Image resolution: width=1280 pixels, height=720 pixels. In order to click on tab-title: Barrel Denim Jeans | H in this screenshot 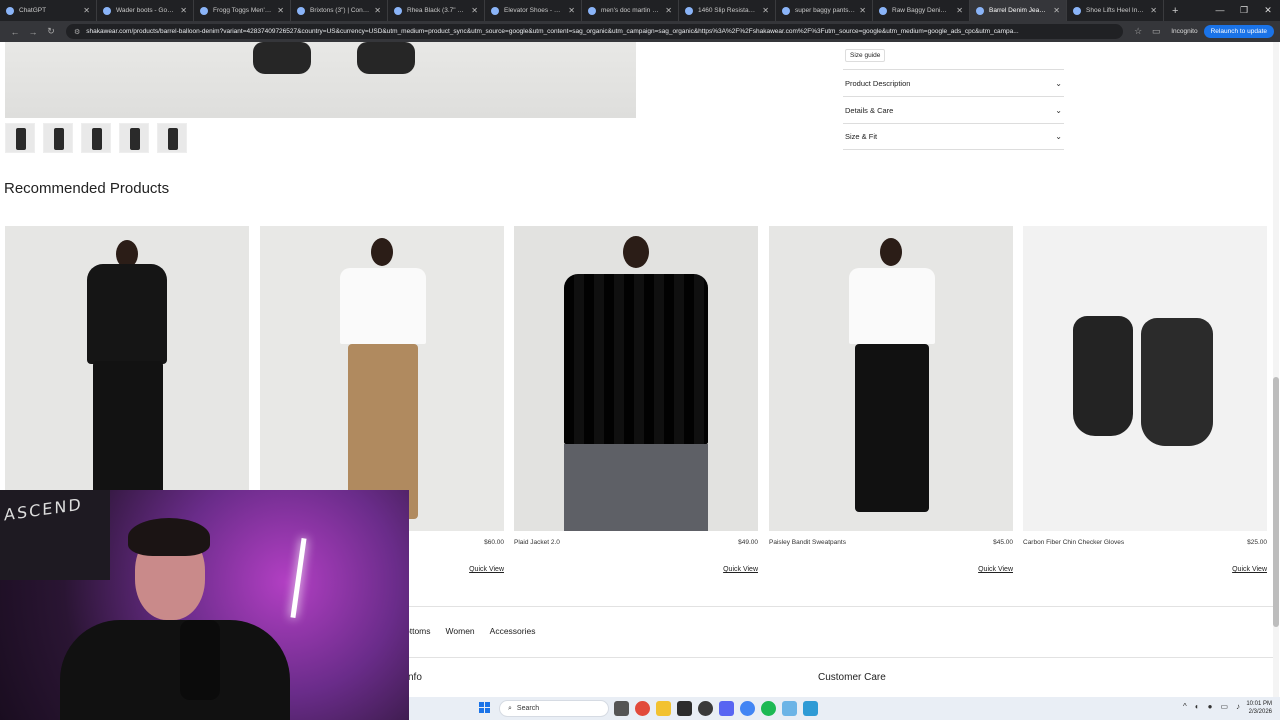, I will do `click(1019, 10)`.